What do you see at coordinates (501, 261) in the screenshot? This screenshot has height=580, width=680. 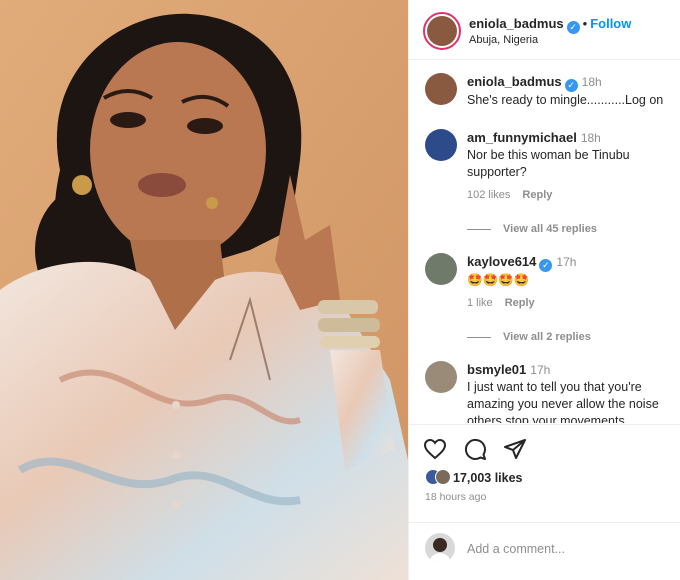 I see `comment-username: kaylove614` at bounding box center [501, 261].